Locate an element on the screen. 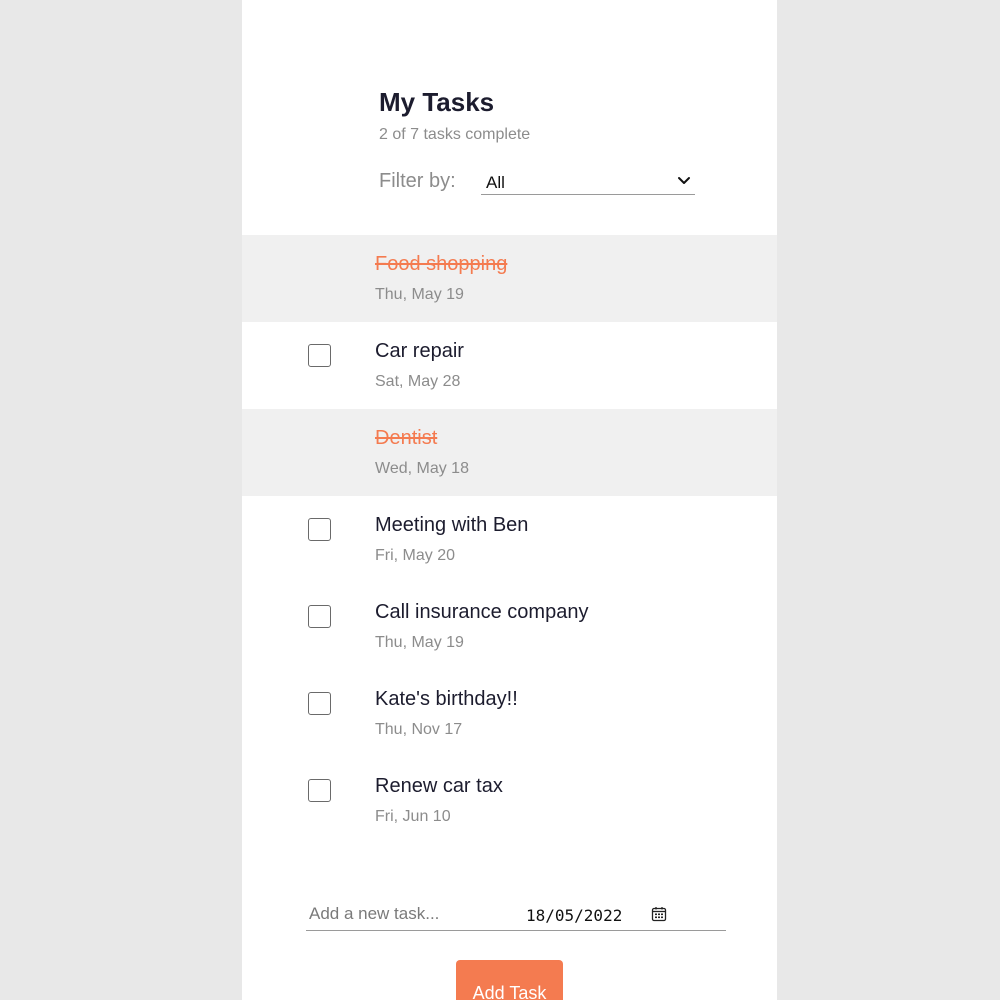 The height and width of the screenshot is (1000, 1000). filter-label: Filter by: is located at coordinates (417, 181).